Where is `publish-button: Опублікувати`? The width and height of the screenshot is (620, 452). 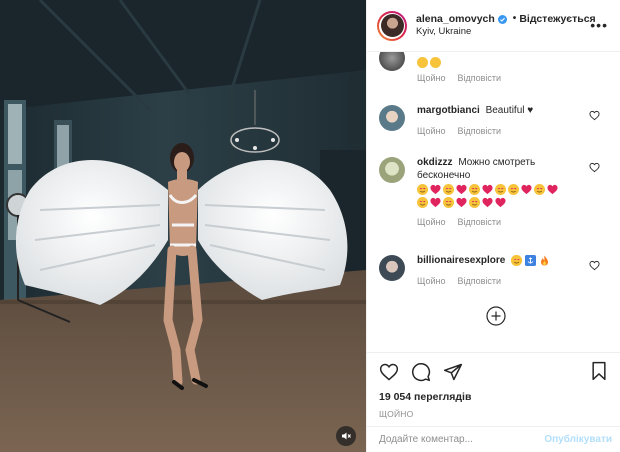 publish-button: Опублікувати is located at coordinates (578, 439).